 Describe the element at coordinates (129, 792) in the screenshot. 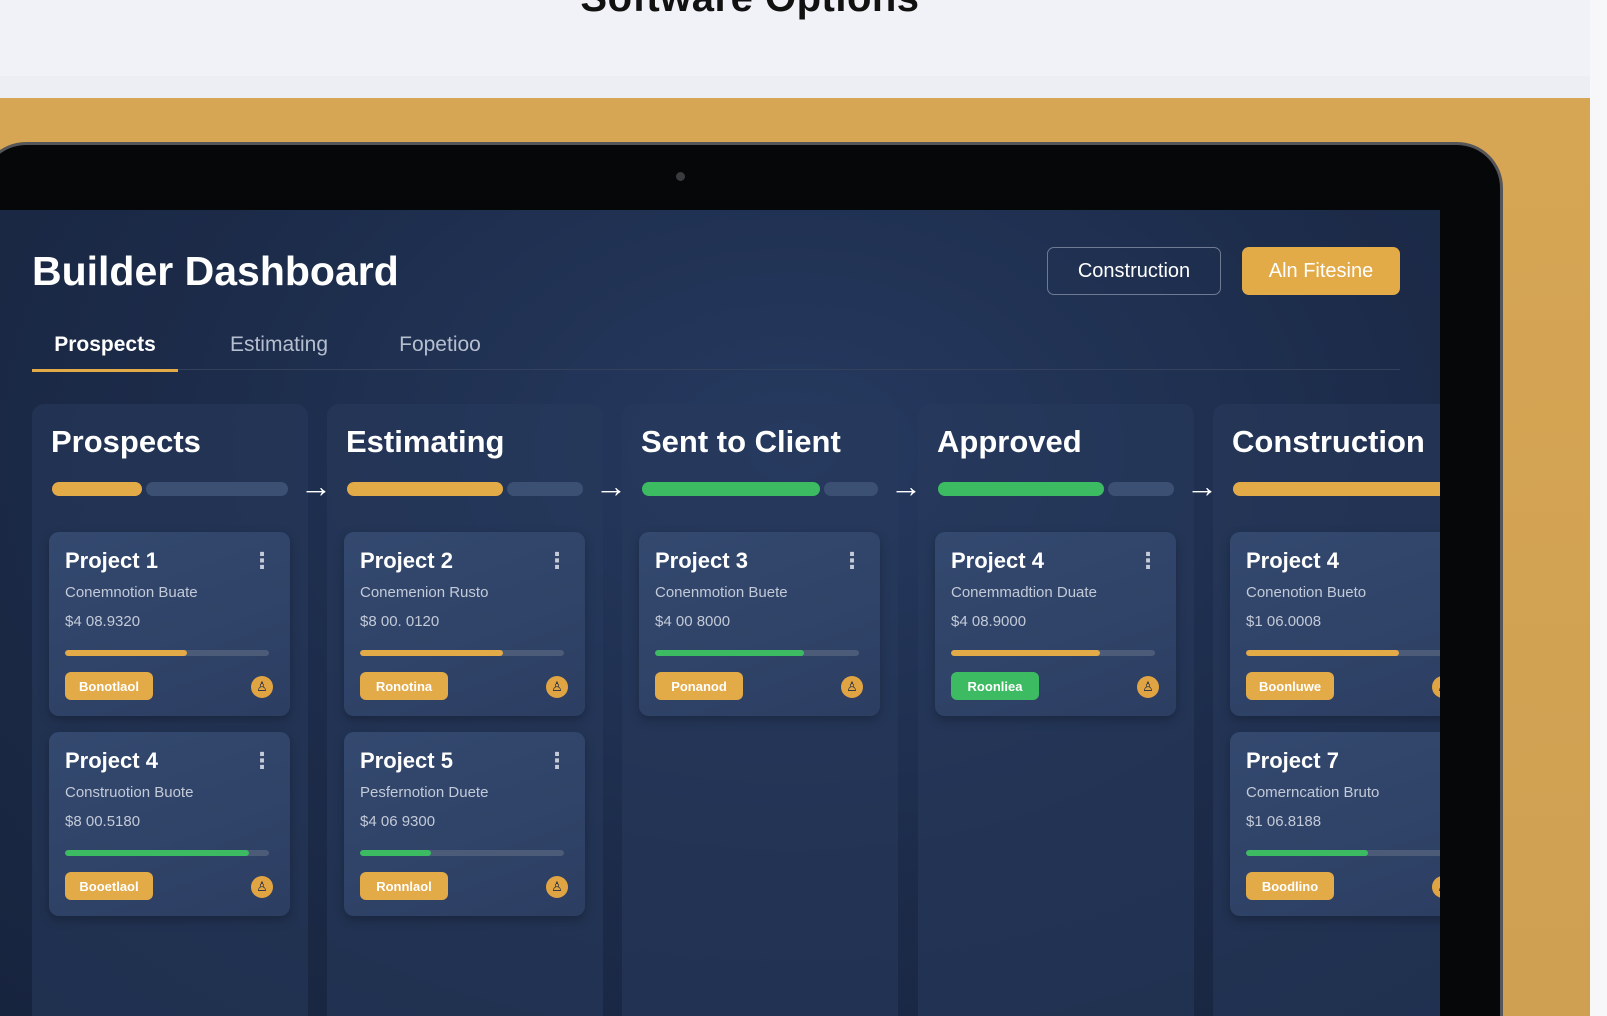

I see `card-subtitle: Construotion Buote` at that location.